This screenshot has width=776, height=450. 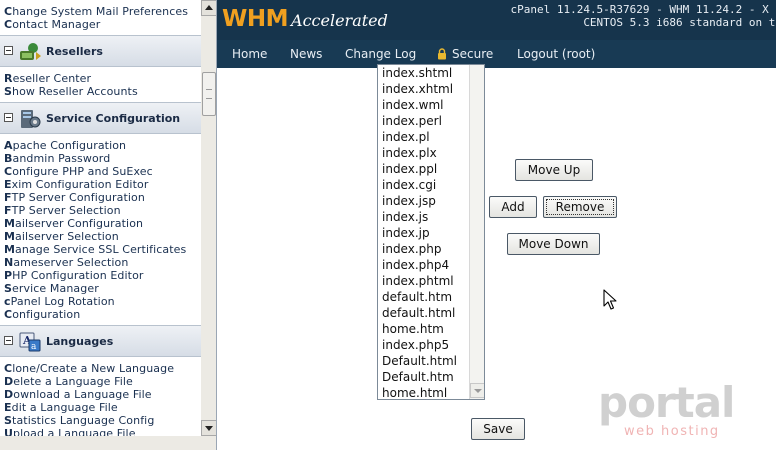 I want to click on whm-logo: WHM Accelerated, so click(x=305, y=20).